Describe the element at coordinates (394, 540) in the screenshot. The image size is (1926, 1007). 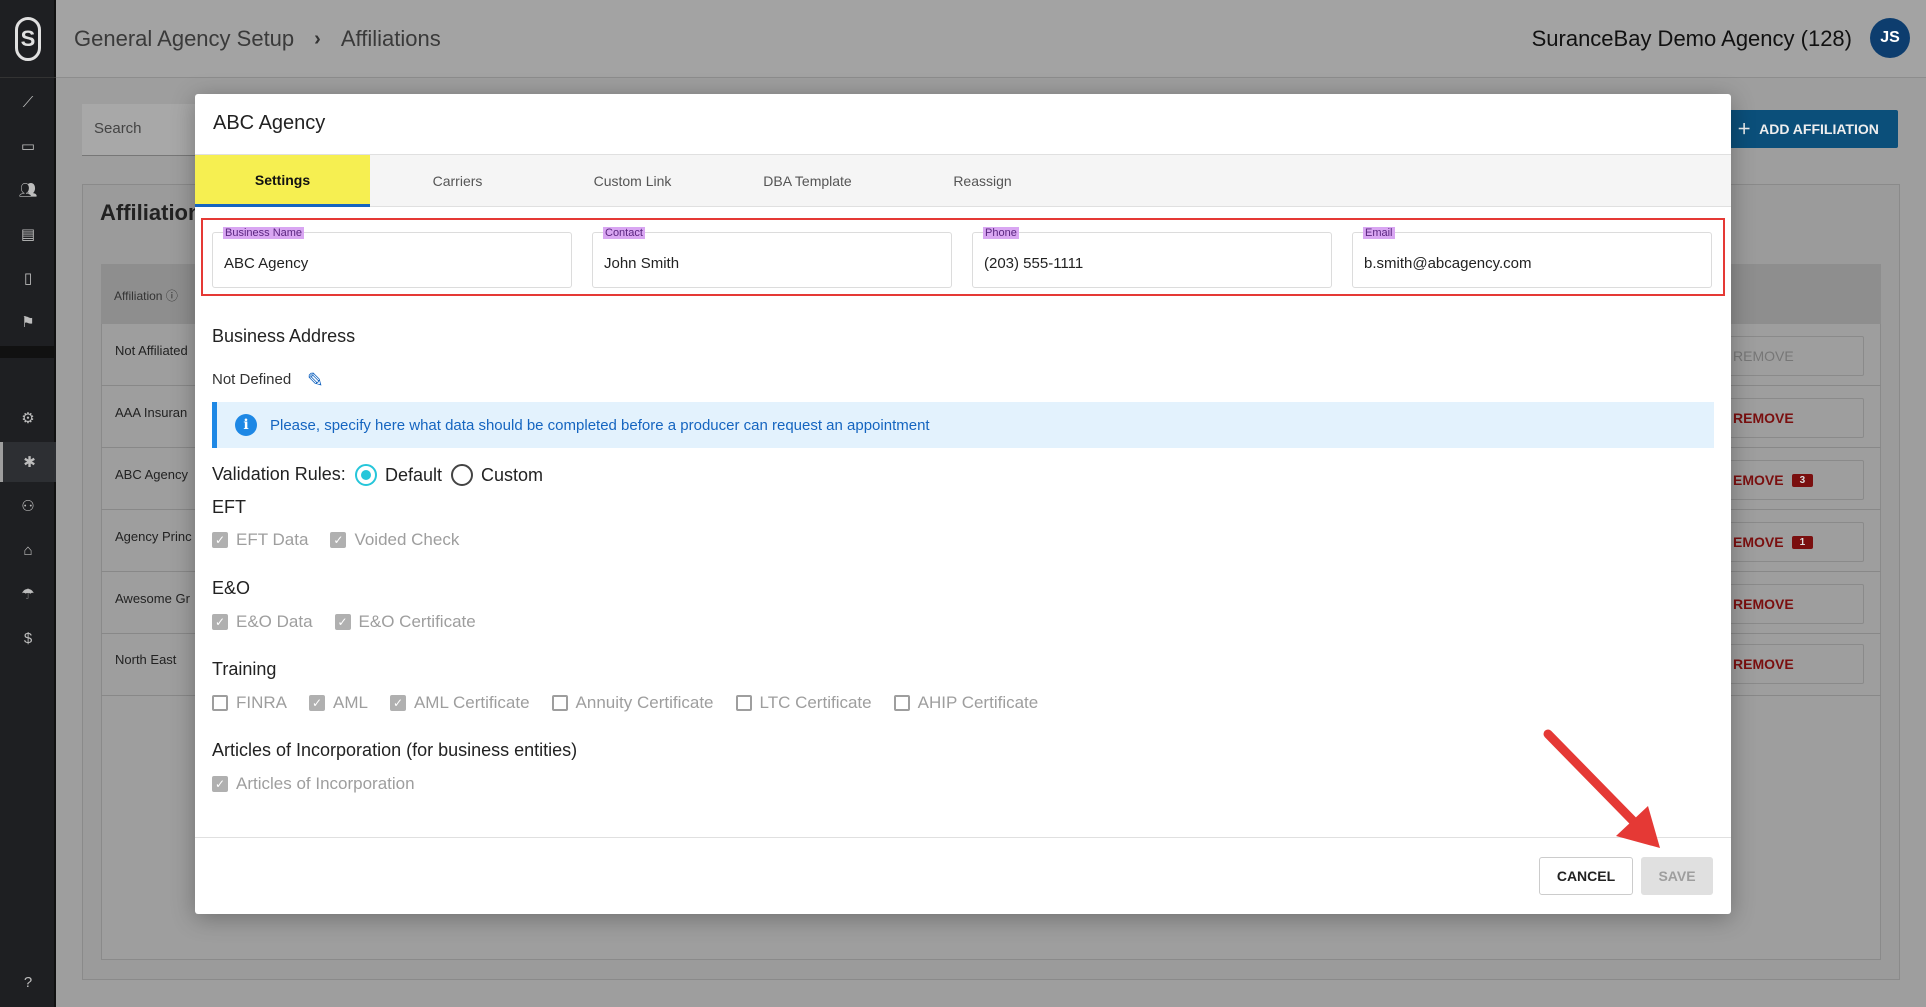
I see `checkbox-voided-check: ✓ Voided Check` at that location.